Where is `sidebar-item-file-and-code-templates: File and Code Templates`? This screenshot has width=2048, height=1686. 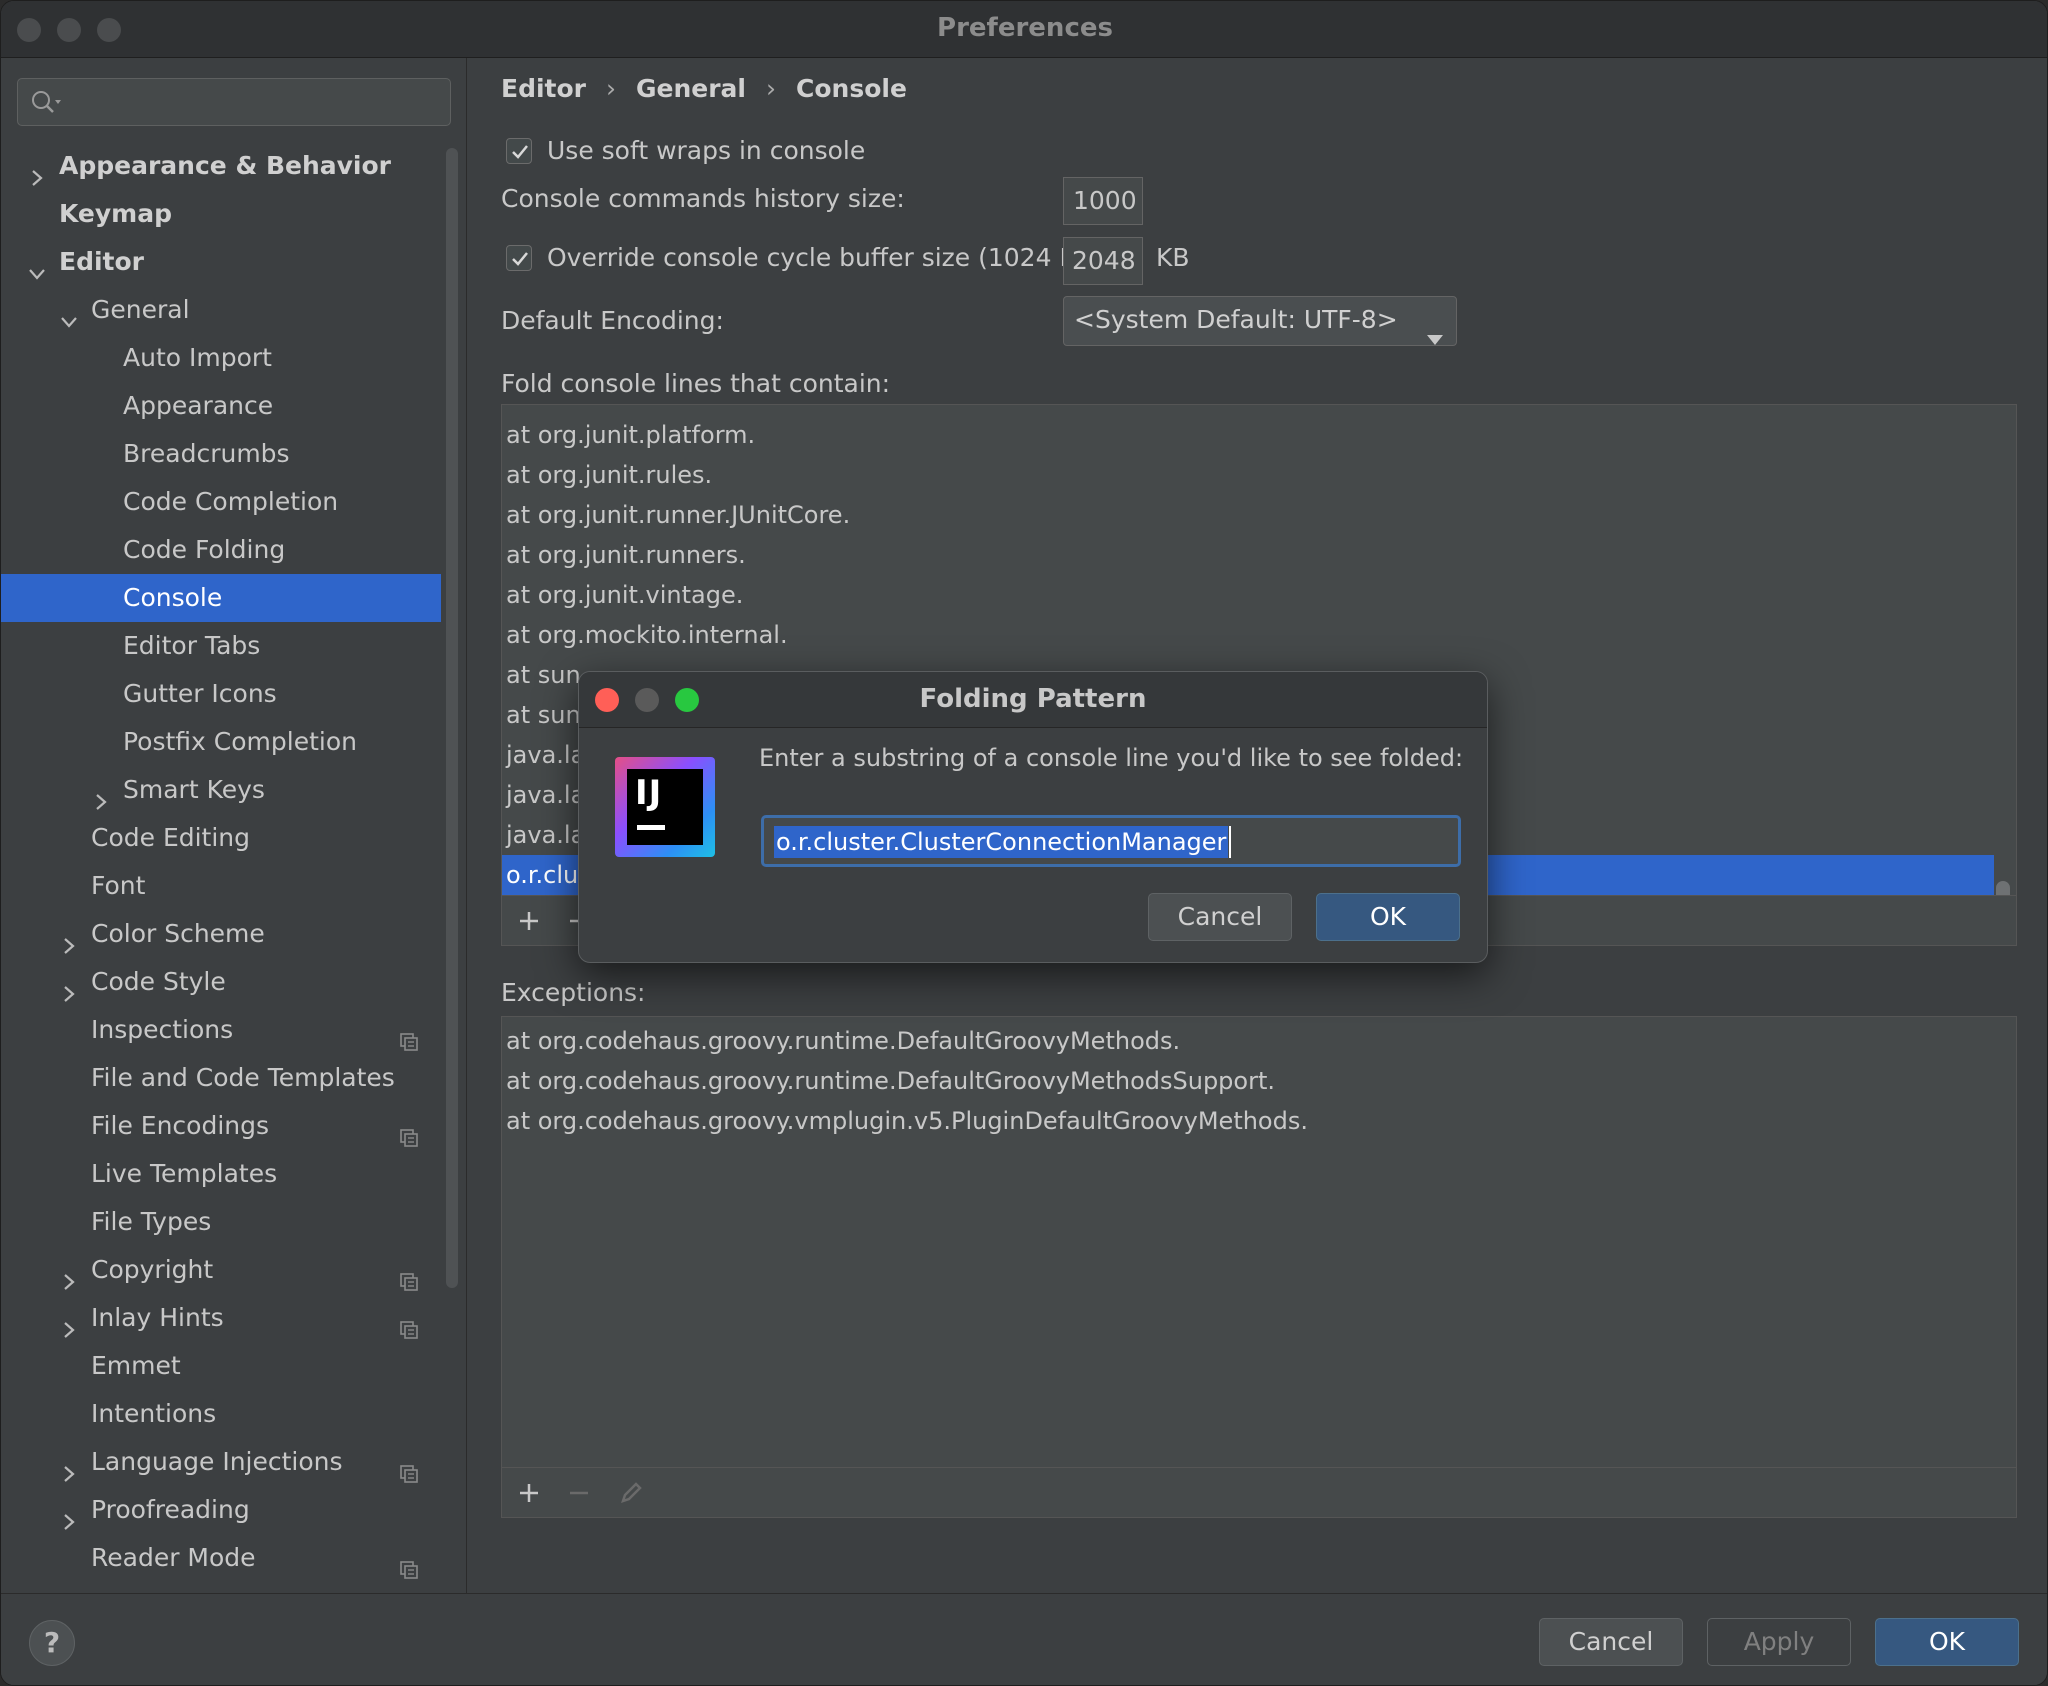
sidebar-item-file-and-code-templates: File and Code Templates is located at coordinates (221, 1078).